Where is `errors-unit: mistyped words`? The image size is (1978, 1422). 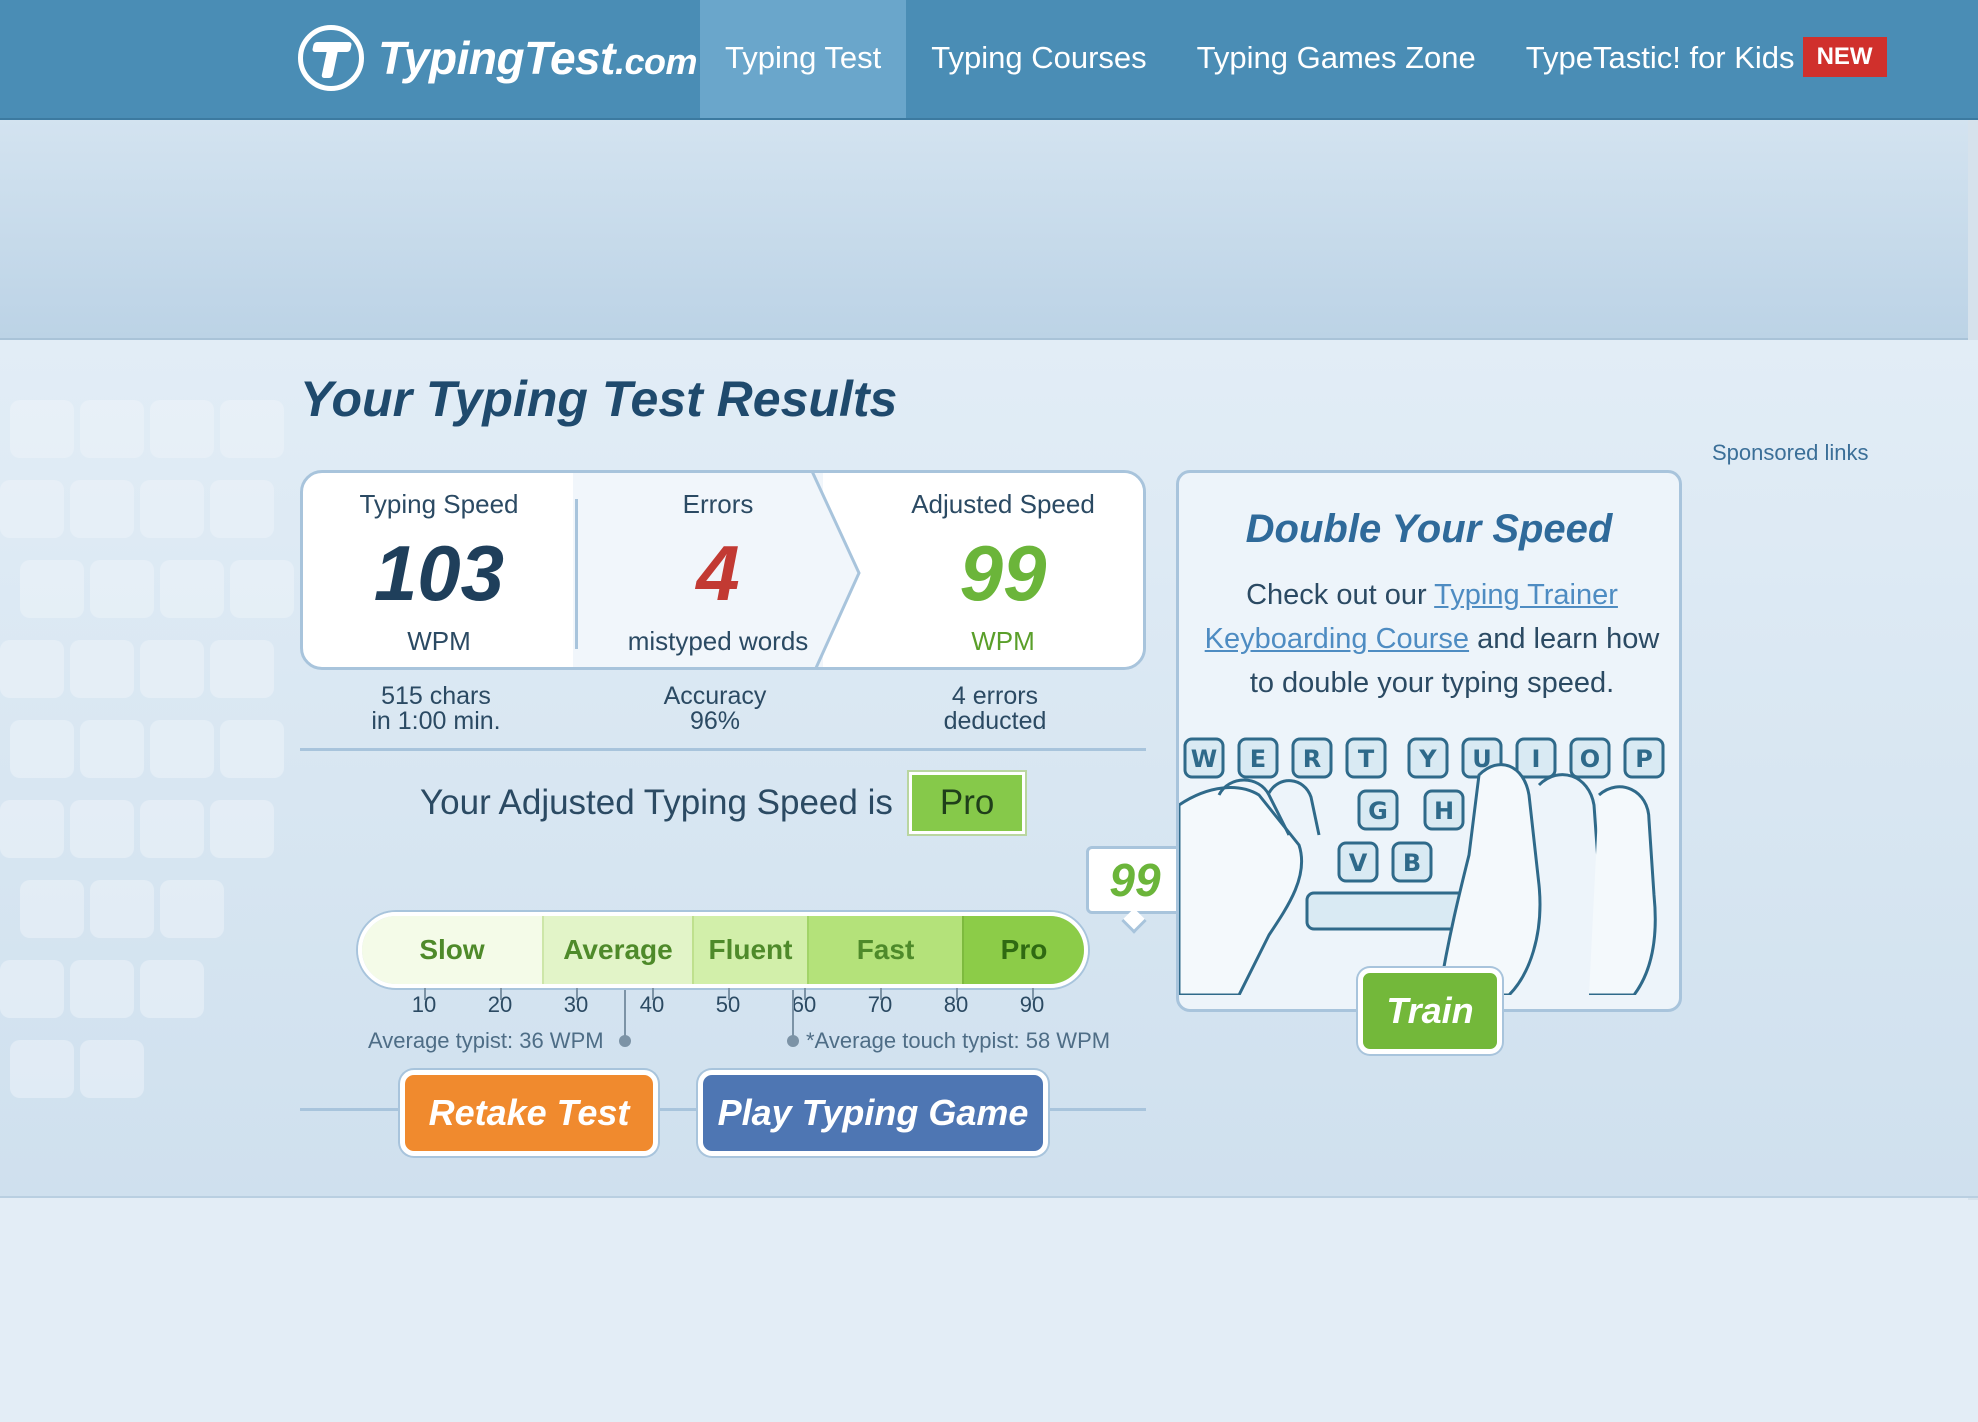 errors-unit: mistyped words is located at coordinates (718, 641).